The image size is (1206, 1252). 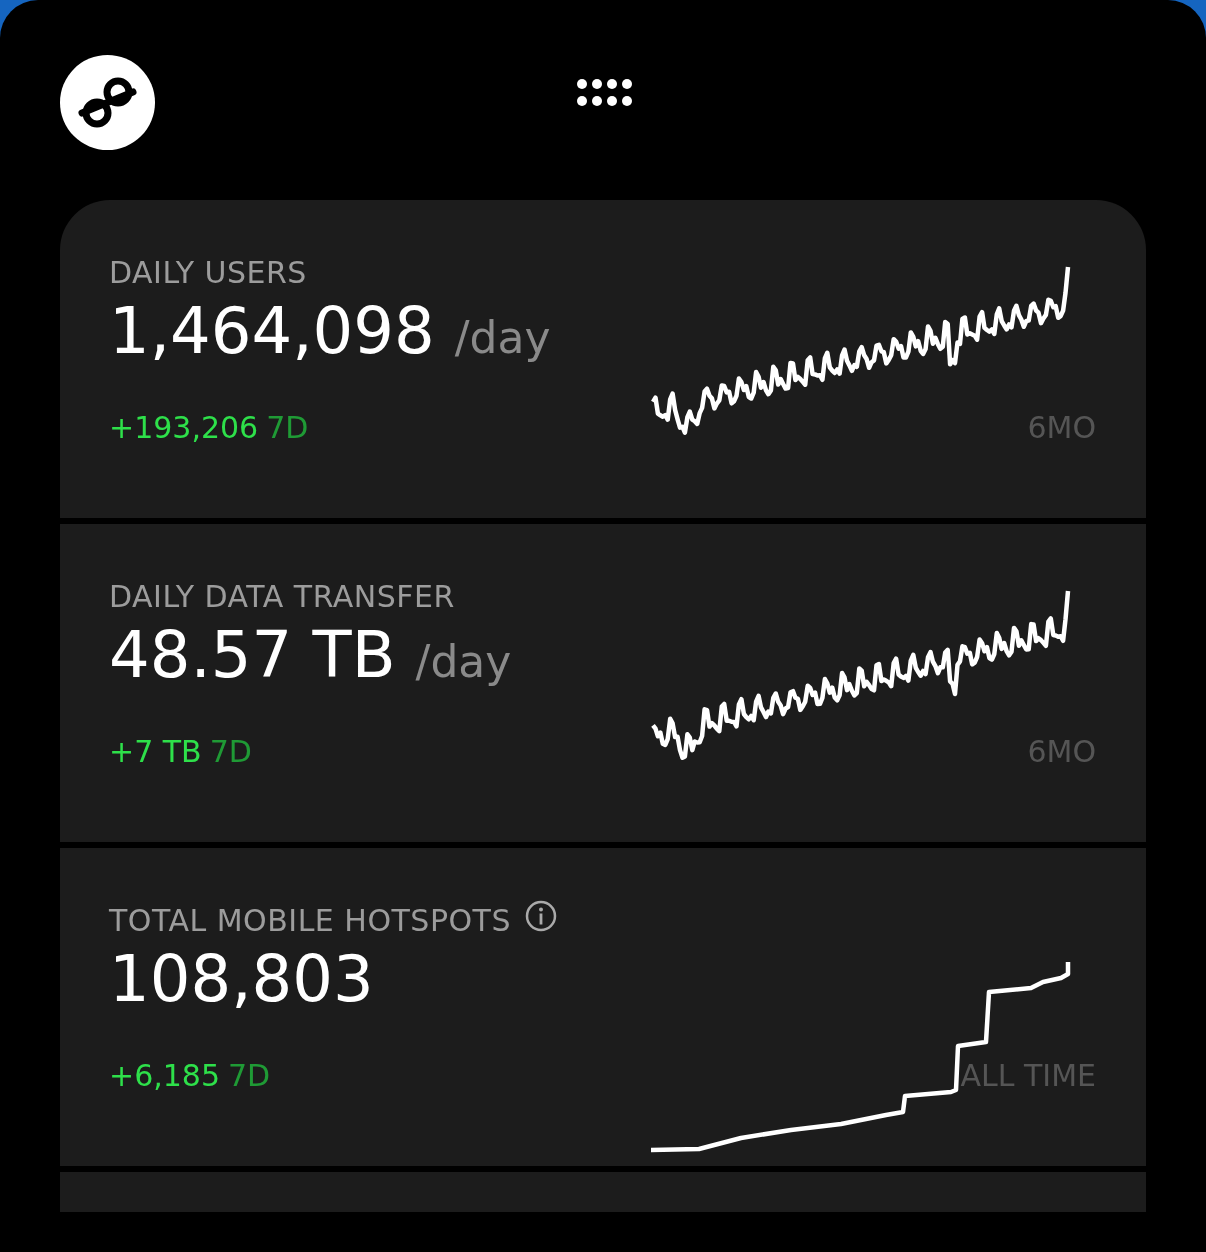 What do you see at coordinates (241, 979) in the screenshot?
I see `stat-value: 108,803` at bounding box center [241, 979].